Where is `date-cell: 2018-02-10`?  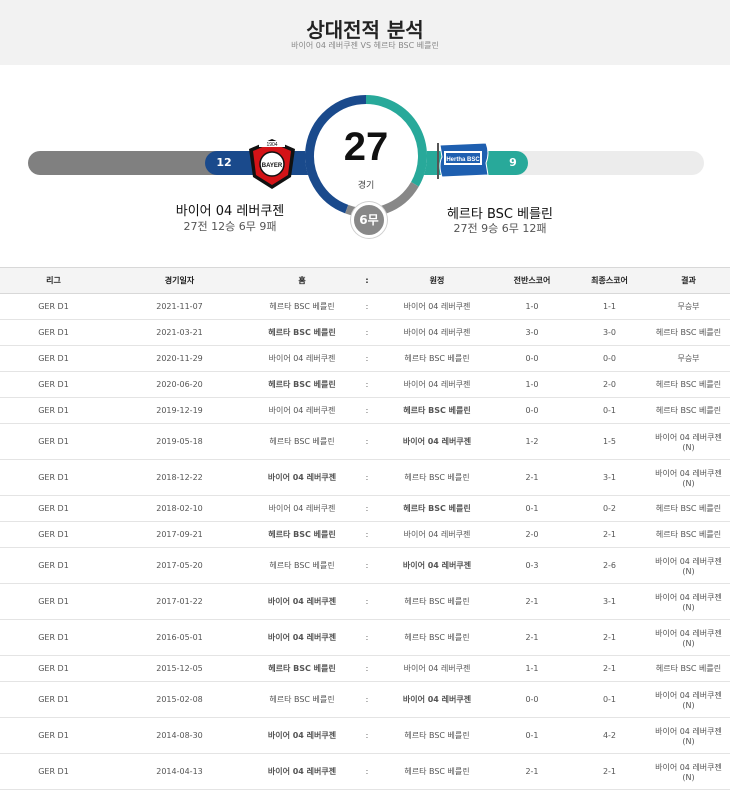 date-cell: 2018-02-10 is located at coordinates (179, 508).